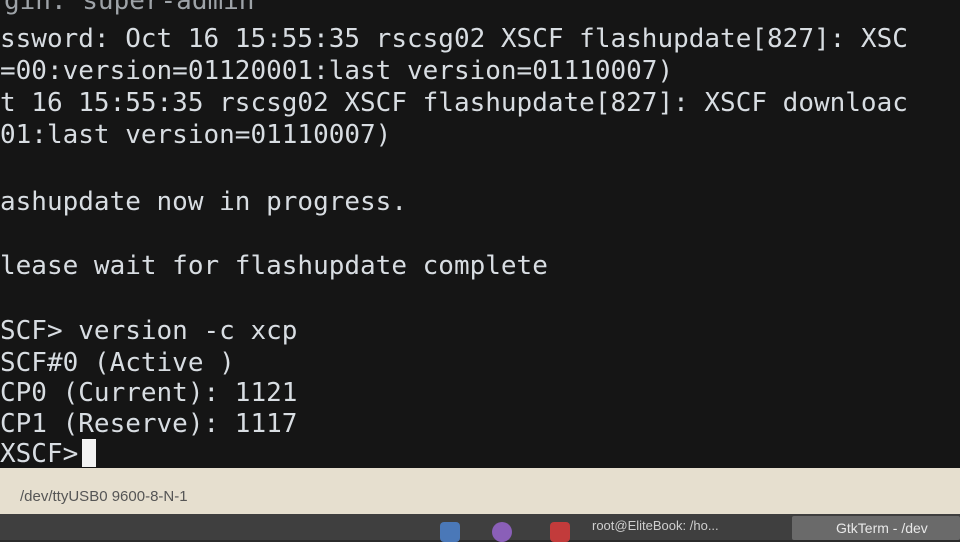 The image size is (960, 542). Describe the element at coordinates (149, 331) in the screenshot. I see `terminal-line-command: SCF> version -c xcp` at that location.